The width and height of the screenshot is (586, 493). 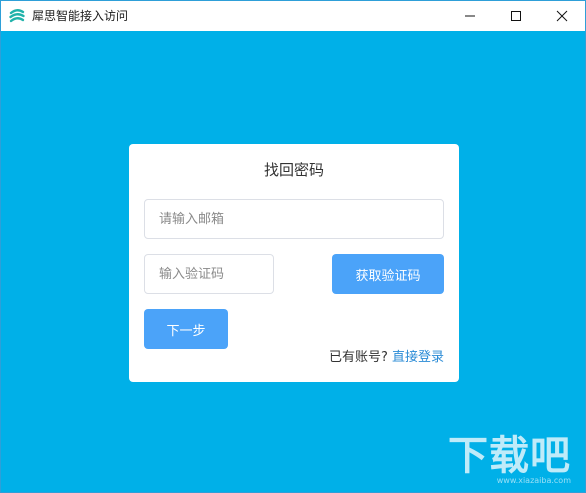 What do you see at coordinates (293, 170) in the screenshot?
I see `card-title: 找回密码` at bounding box center [293, 170].